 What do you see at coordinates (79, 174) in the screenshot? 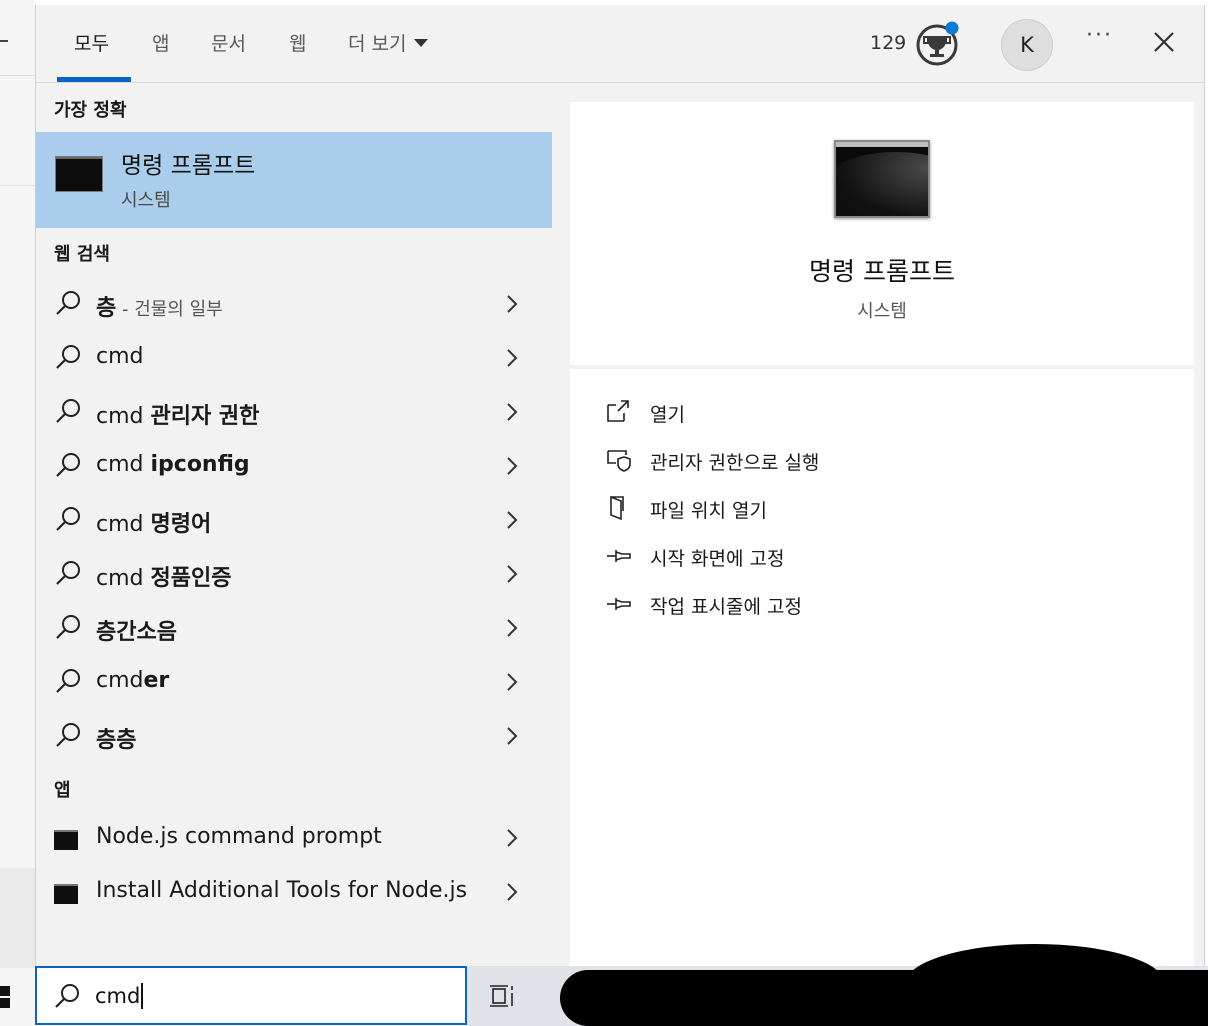
I see `command-prompt-app-icon` at bounding box center [79, 174].